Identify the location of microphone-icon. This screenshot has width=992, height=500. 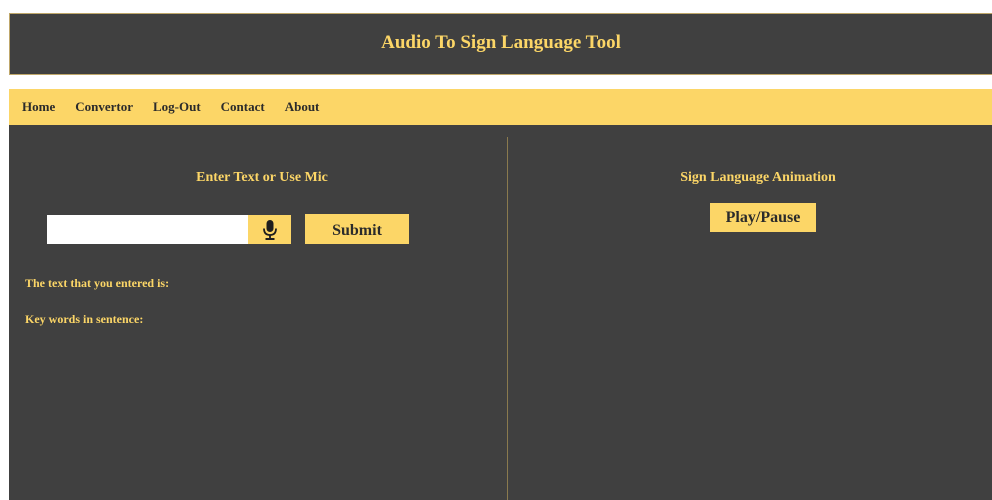
(269, 229).